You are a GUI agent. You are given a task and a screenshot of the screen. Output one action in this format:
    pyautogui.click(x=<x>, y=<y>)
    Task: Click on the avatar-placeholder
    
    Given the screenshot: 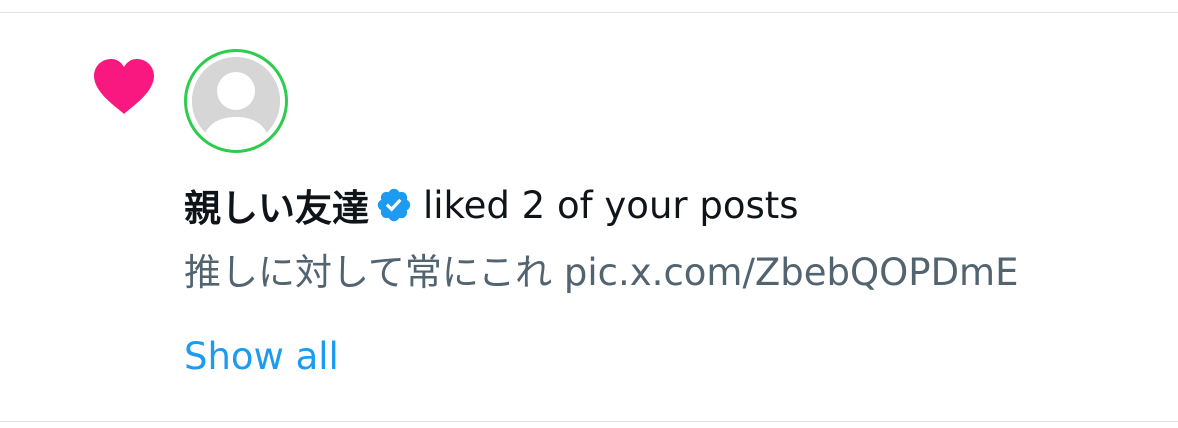 What is the action you would take?
    pyautogui.click(x=236, y=101)
    